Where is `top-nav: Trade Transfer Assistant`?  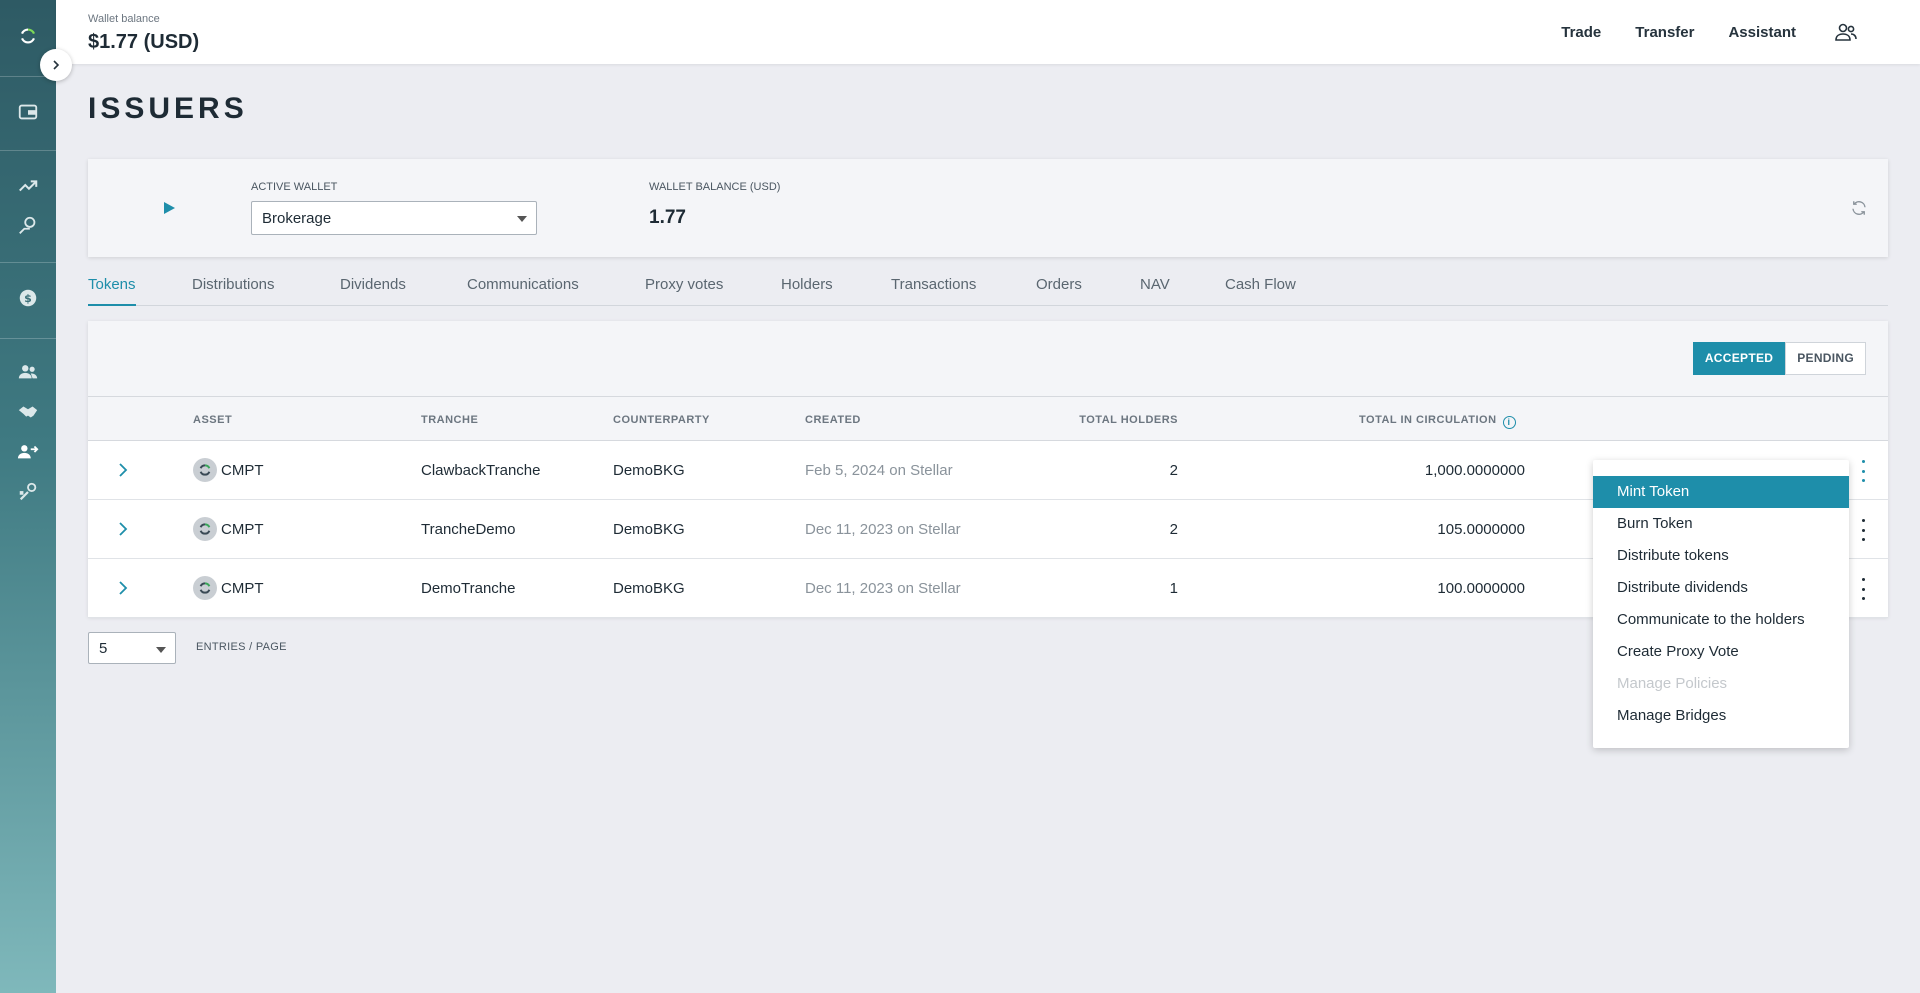 top-nav: Trade Transfer Assistant is located at coordinates (1740, 32).